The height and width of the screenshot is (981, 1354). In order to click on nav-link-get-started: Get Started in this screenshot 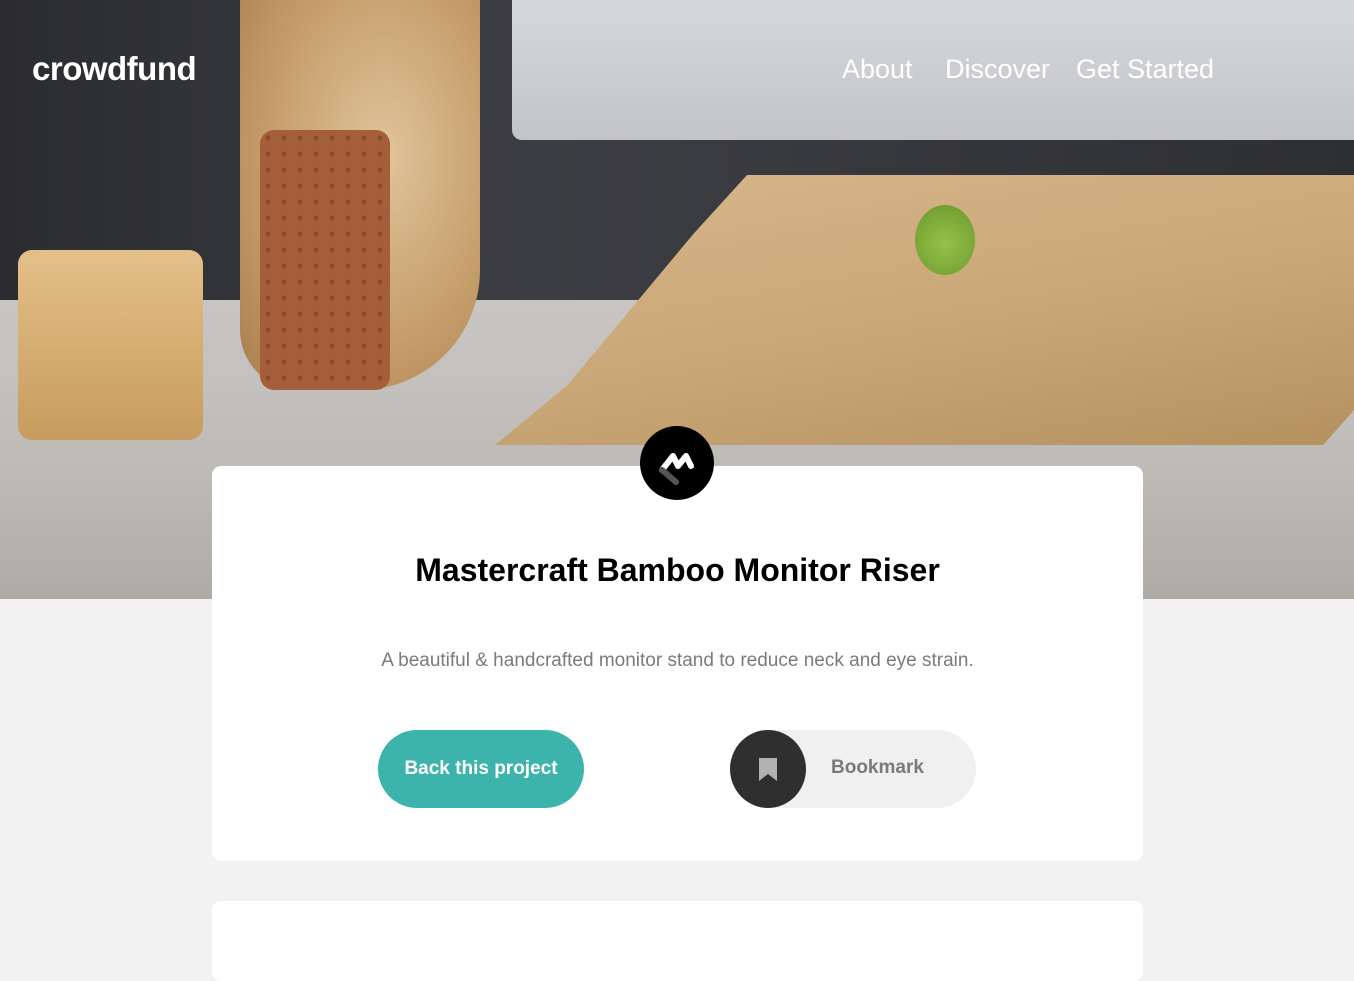, I will do `click(1145, 69)`.